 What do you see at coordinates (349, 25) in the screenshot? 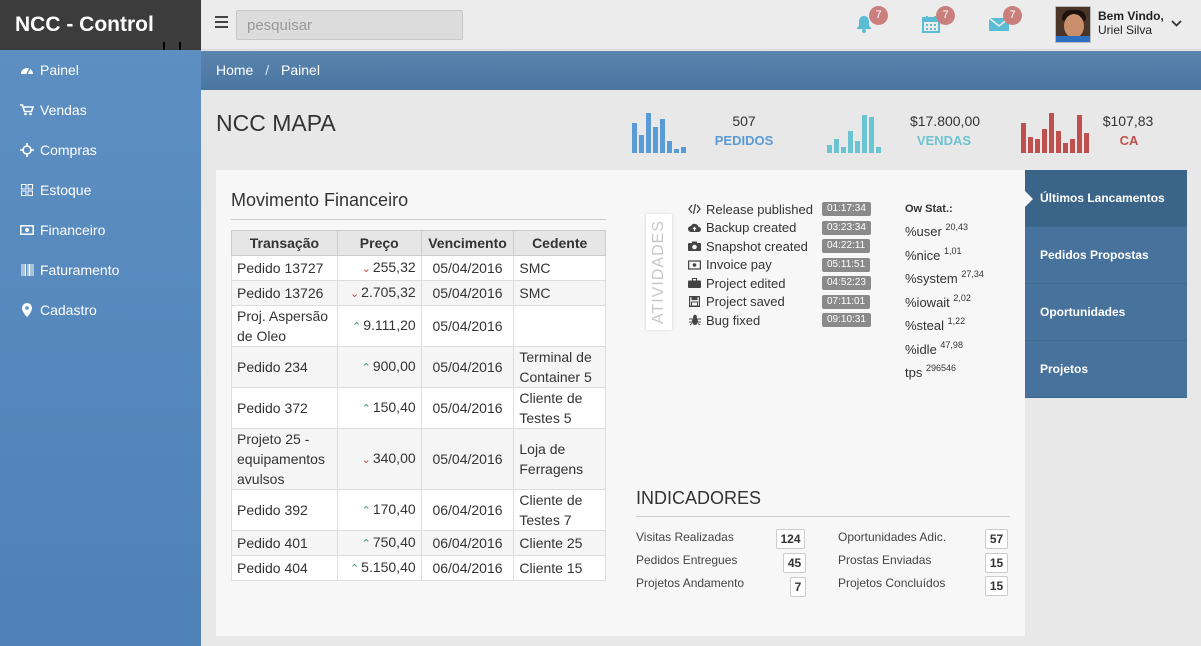
I see `search-input` at bounding box center [349, 25].